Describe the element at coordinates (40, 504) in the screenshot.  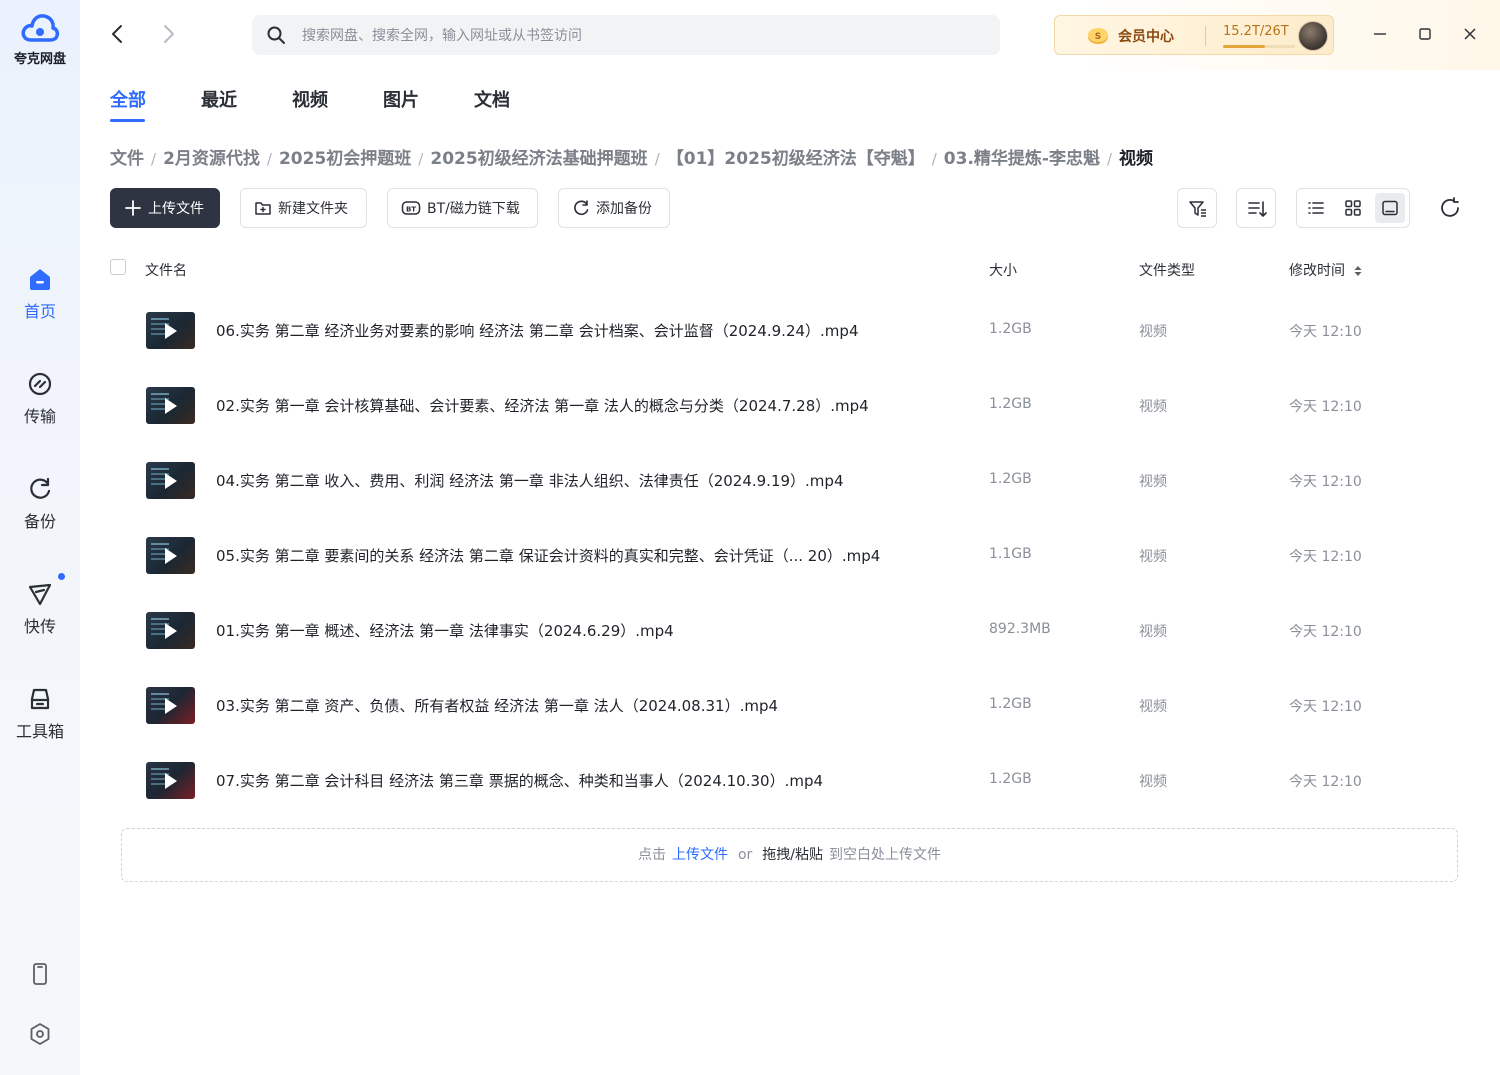
I see `sidebar-item-backup: 备份` at that location.